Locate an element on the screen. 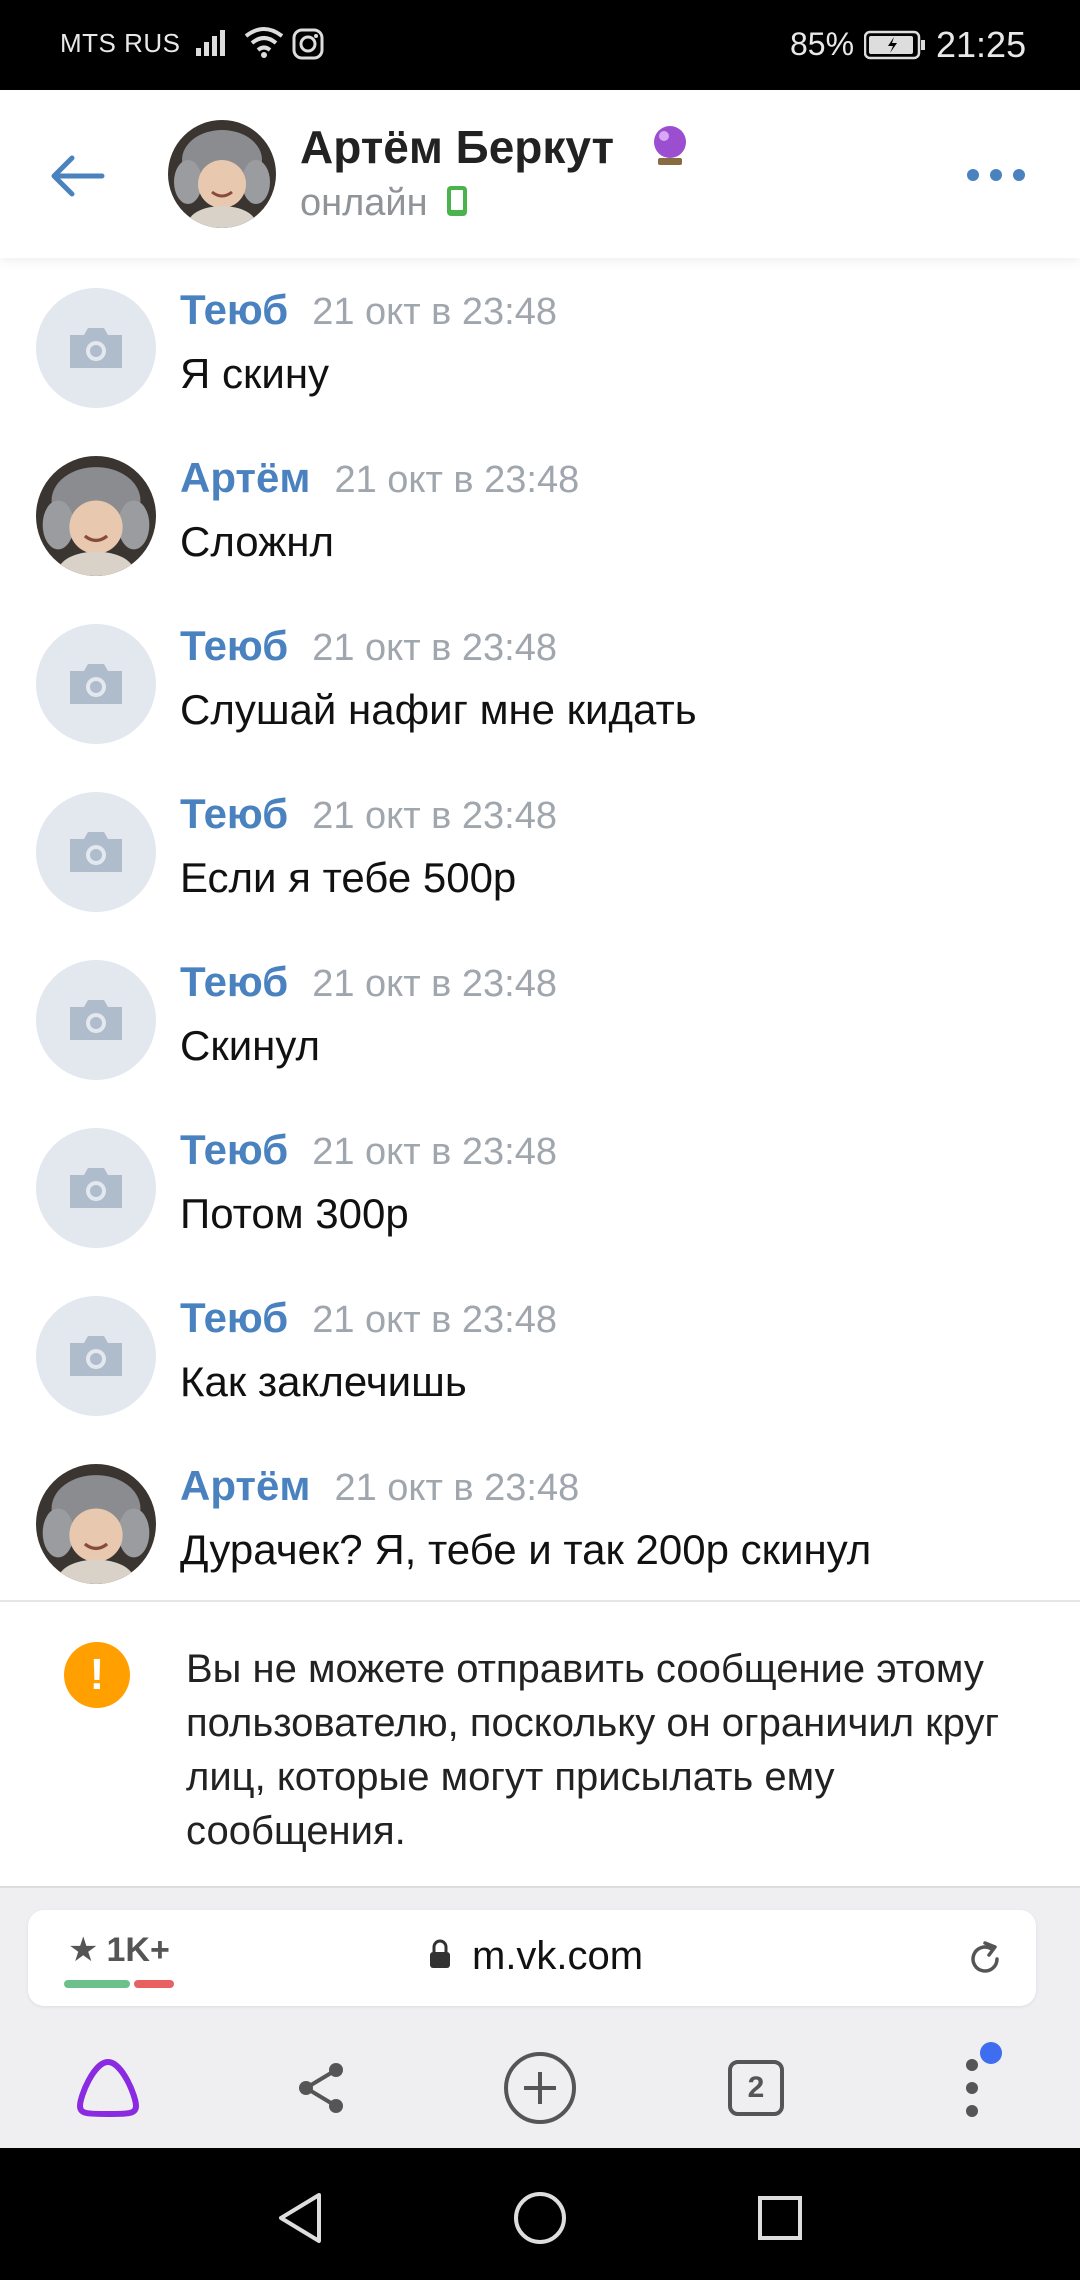  back-button is located at coordinates (76, 176).